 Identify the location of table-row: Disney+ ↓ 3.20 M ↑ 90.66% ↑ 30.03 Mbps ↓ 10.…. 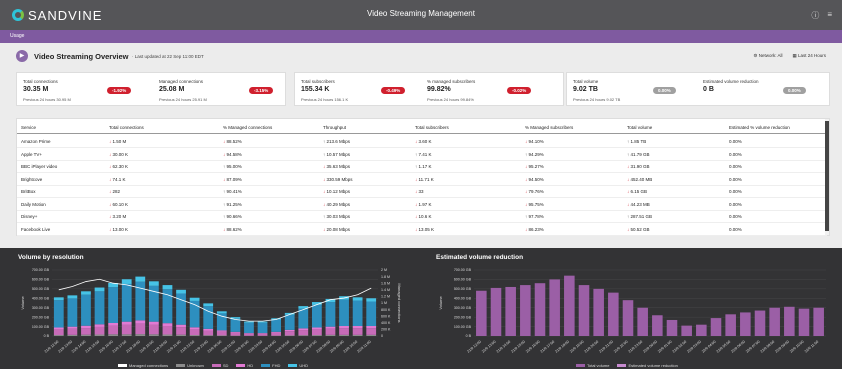
(422, 216).